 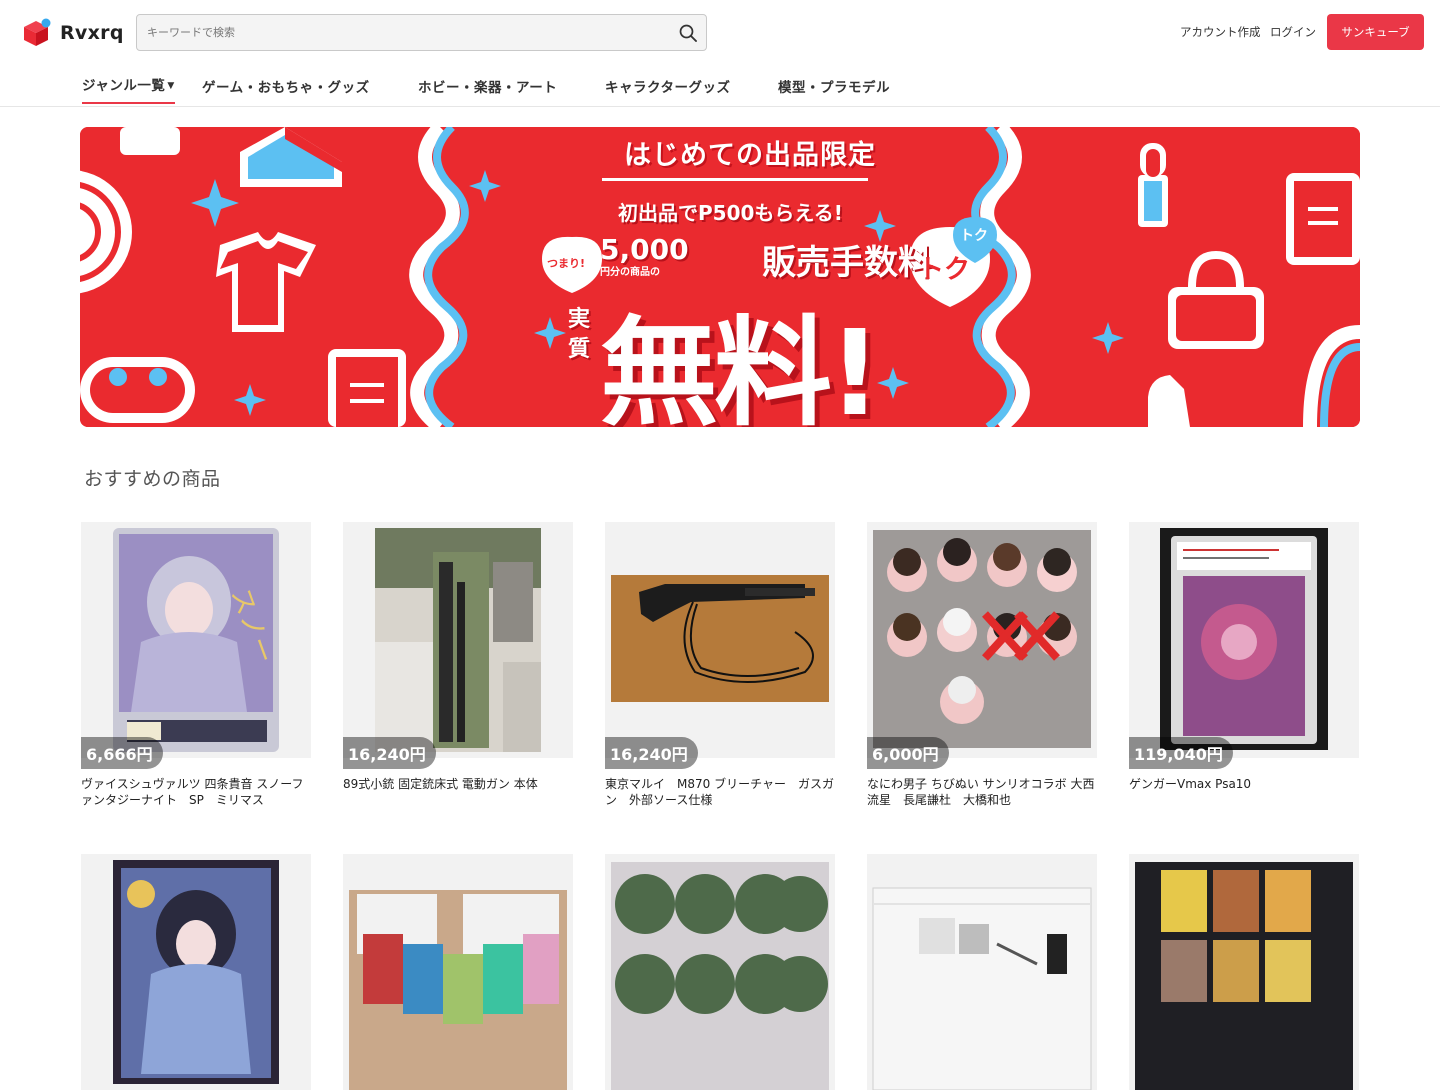 I want to click on product-image: スノー, so click(x=196, y=640).